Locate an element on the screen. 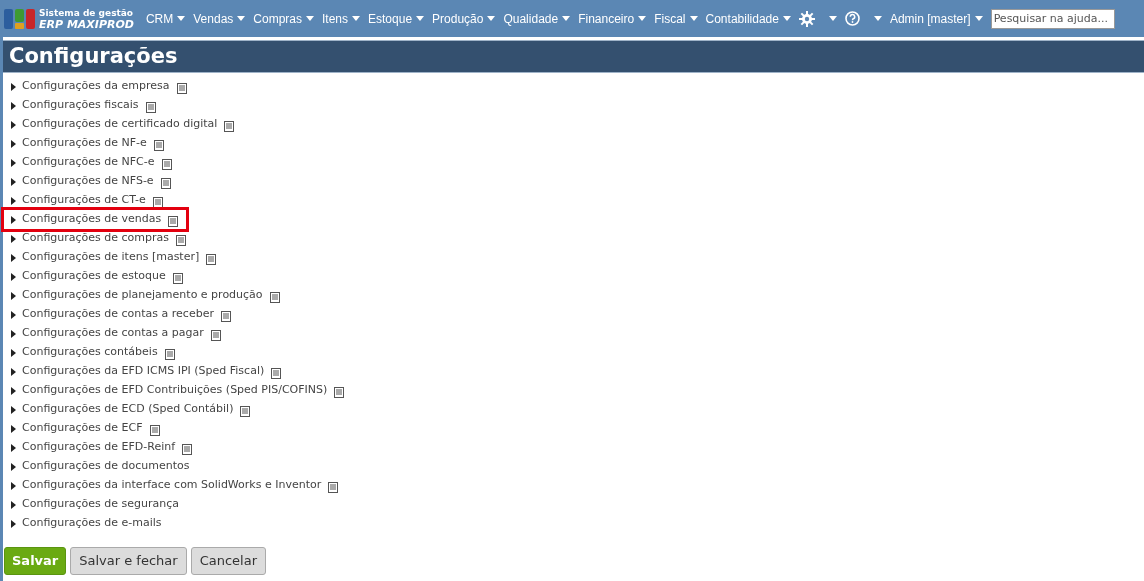 The image size is (1144, 581). settings-link: Configurações de EFD Contribuições (Sped PIS/COFINS) is located at coordinates (175, 390).